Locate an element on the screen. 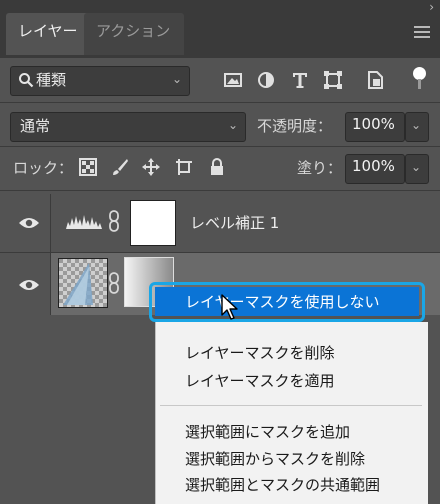  lock-transparent-pixels-icon is located at coordinates (88, 167).